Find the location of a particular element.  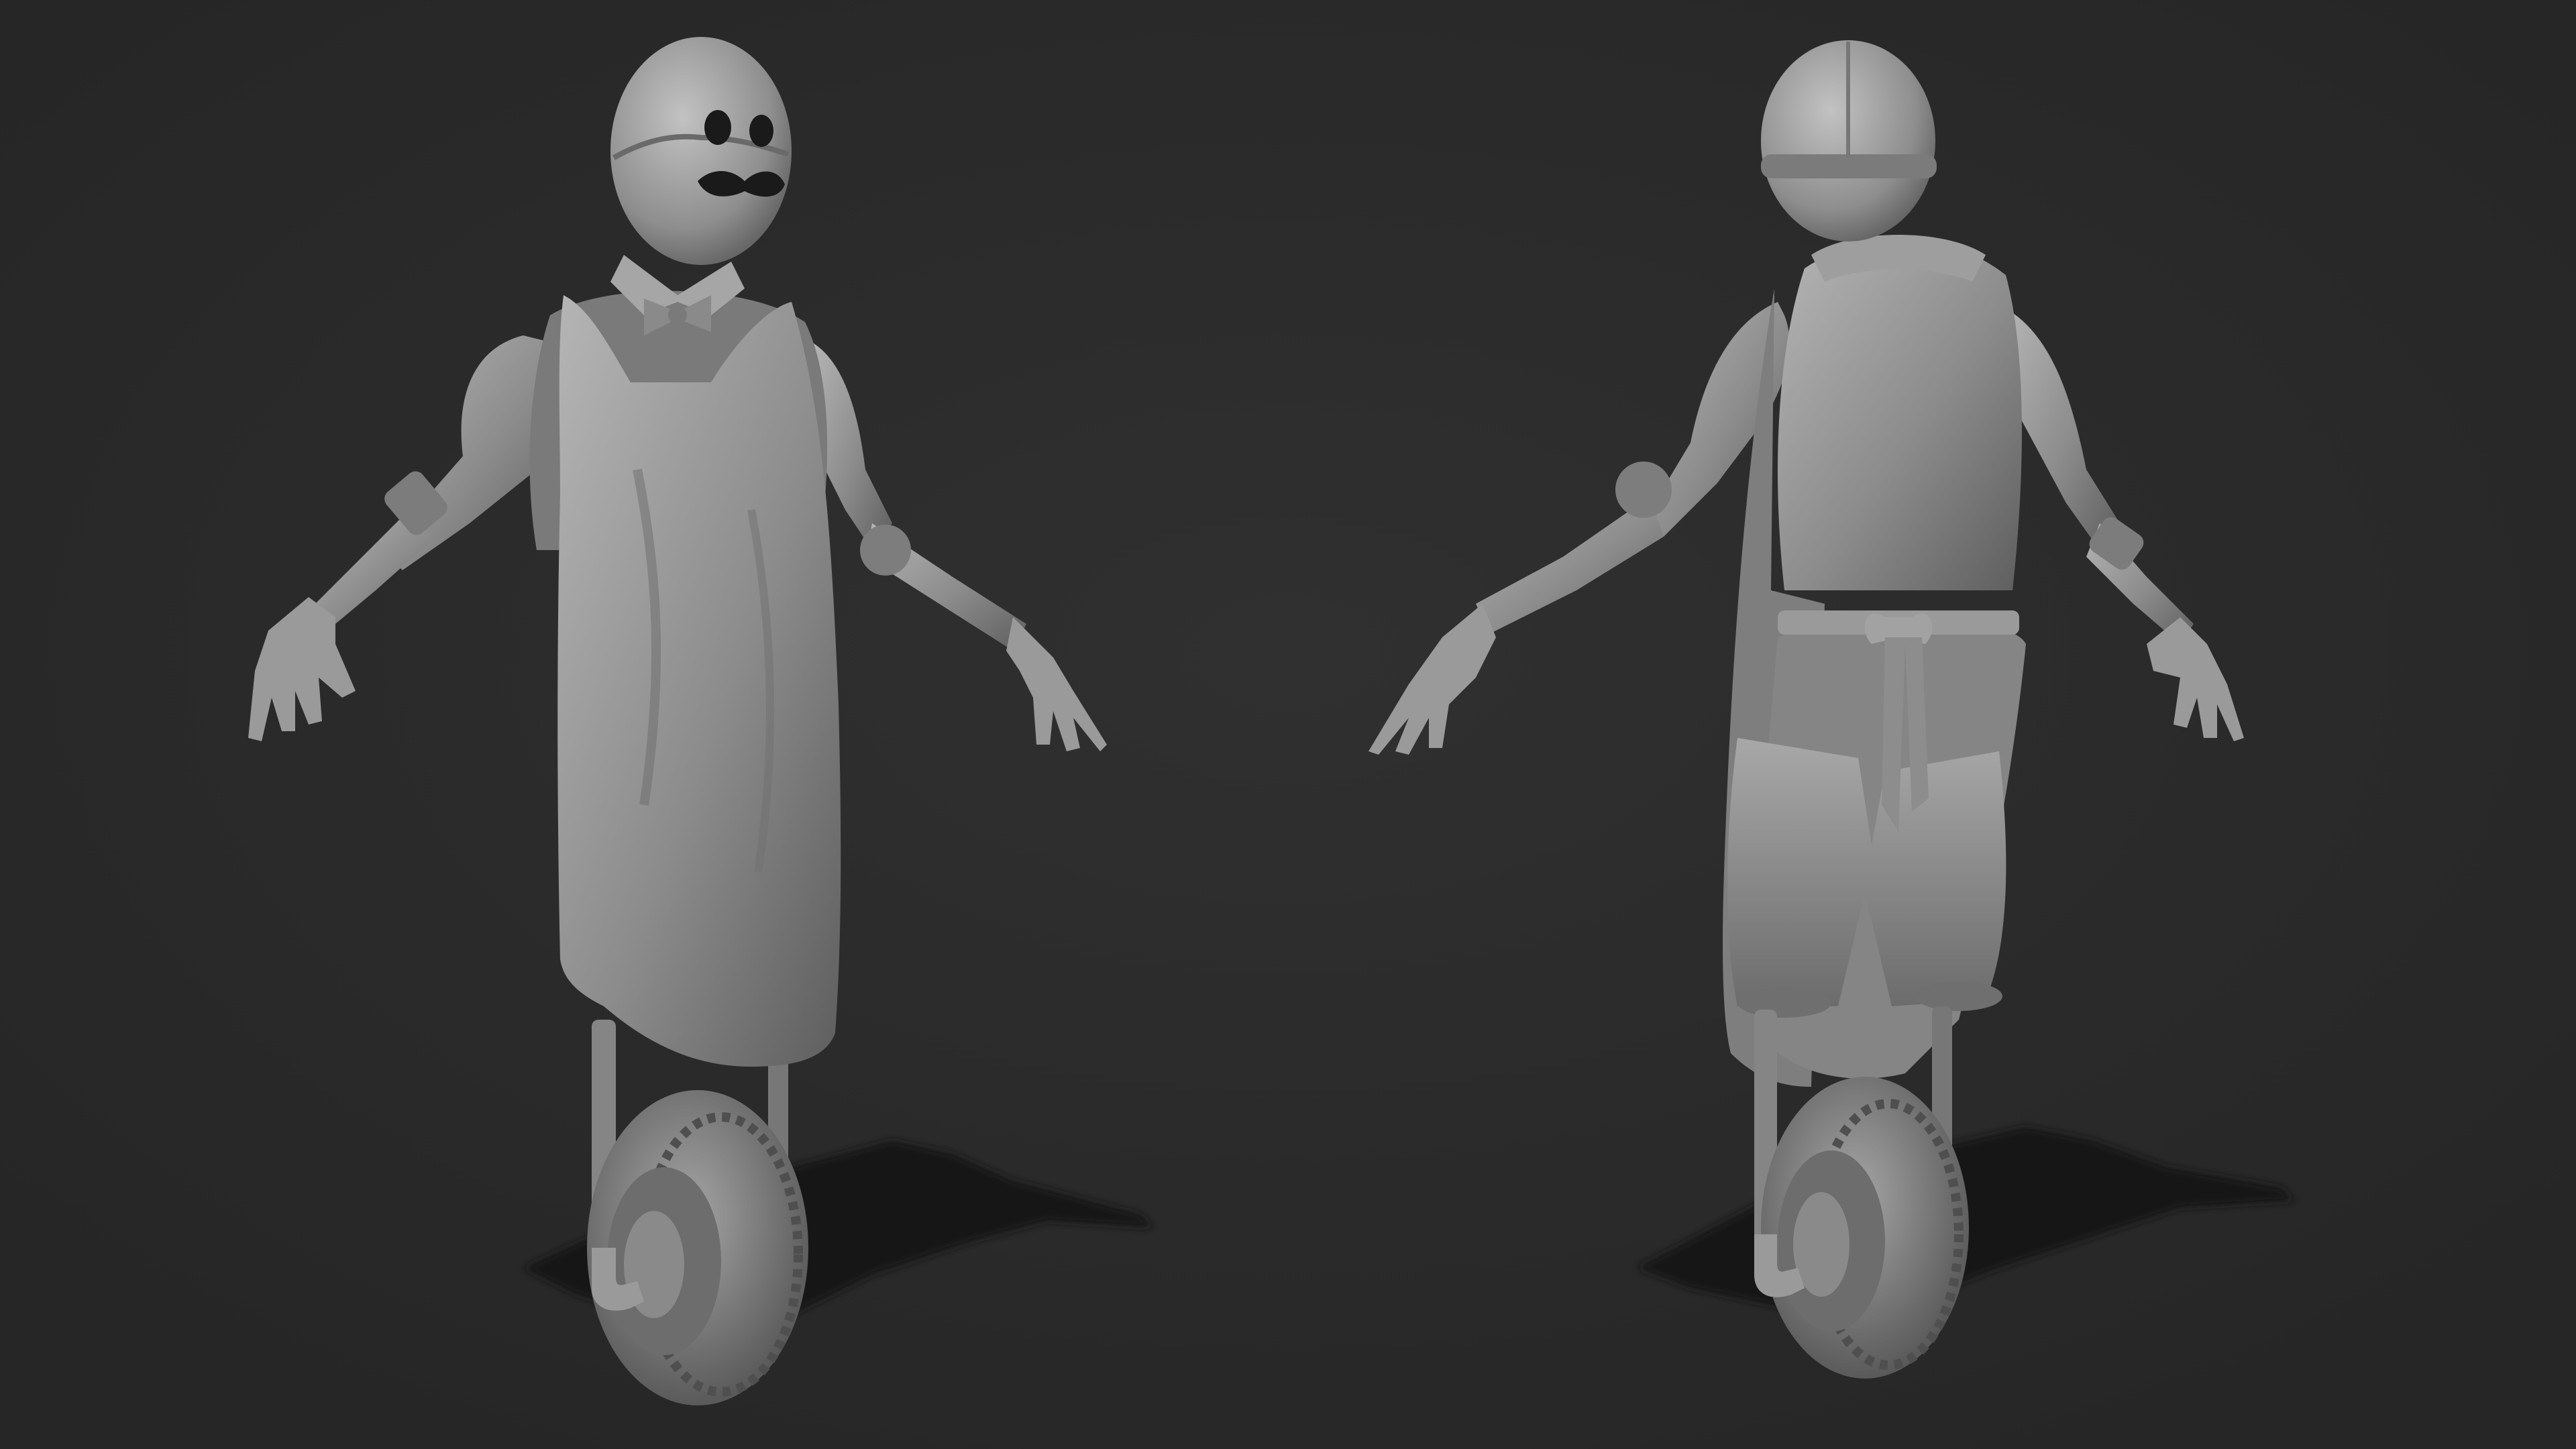

front-head is located at coordinates (701, 151).